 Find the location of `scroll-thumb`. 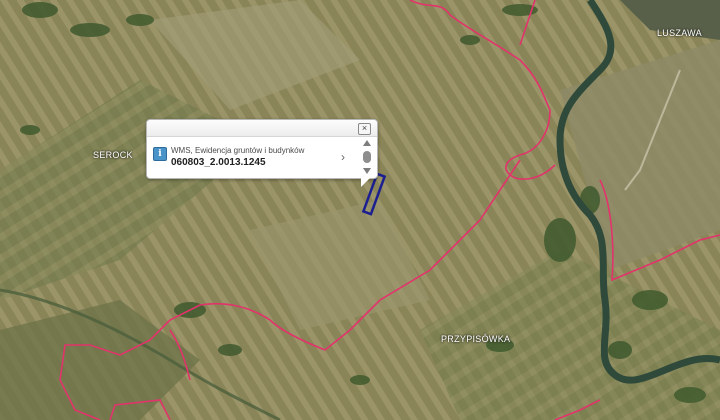

scroll-thumb is located at coordinates (367, 157).